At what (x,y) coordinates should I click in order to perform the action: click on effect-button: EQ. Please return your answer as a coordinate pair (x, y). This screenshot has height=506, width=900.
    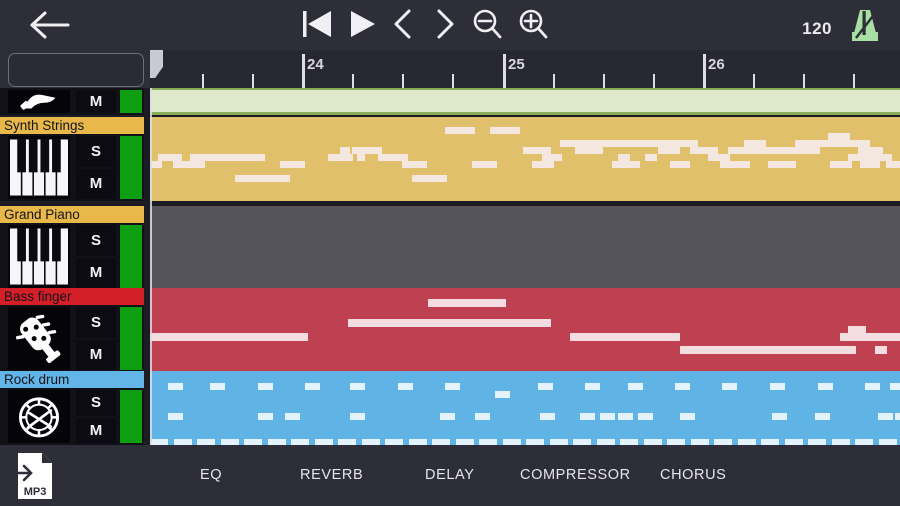
    Looking at the image, I should click on (211, 475).